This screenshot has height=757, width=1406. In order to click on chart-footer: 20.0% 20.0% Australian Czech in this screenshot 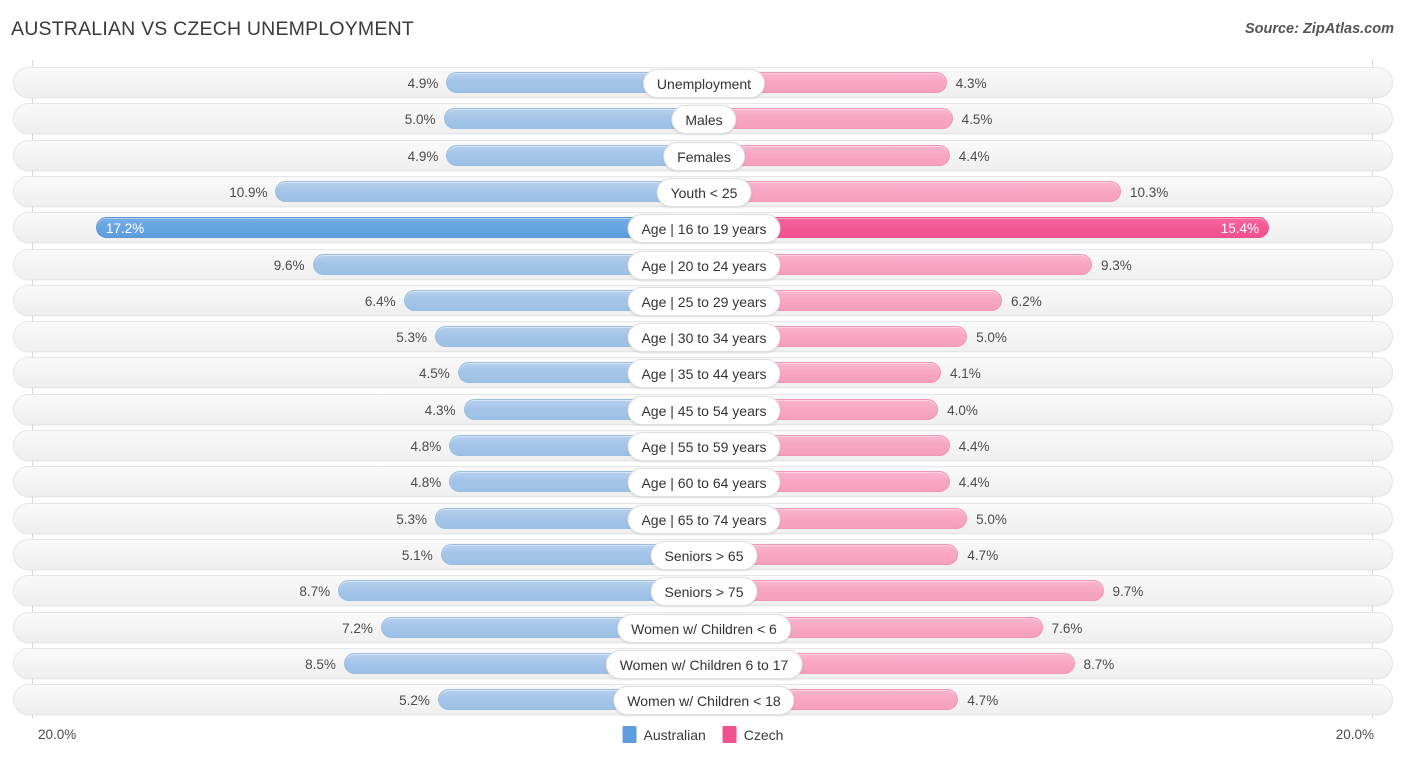, I will do `click(703, 737)`.